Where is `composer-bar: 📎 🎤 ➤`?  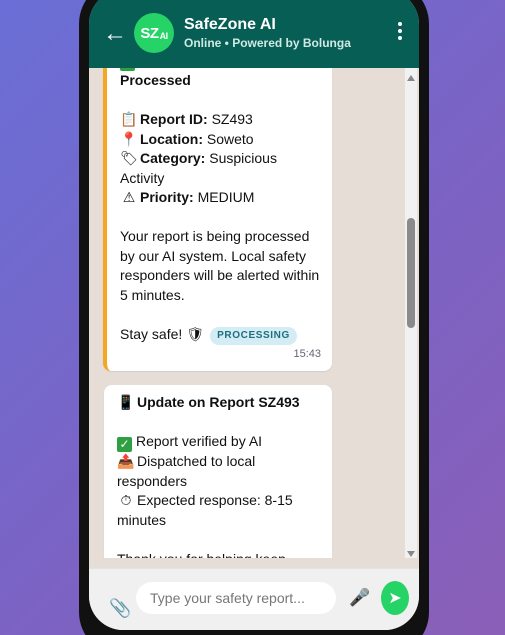 composer-bar: 📎 🎤 ➤ is located at coordinates (254, 599).